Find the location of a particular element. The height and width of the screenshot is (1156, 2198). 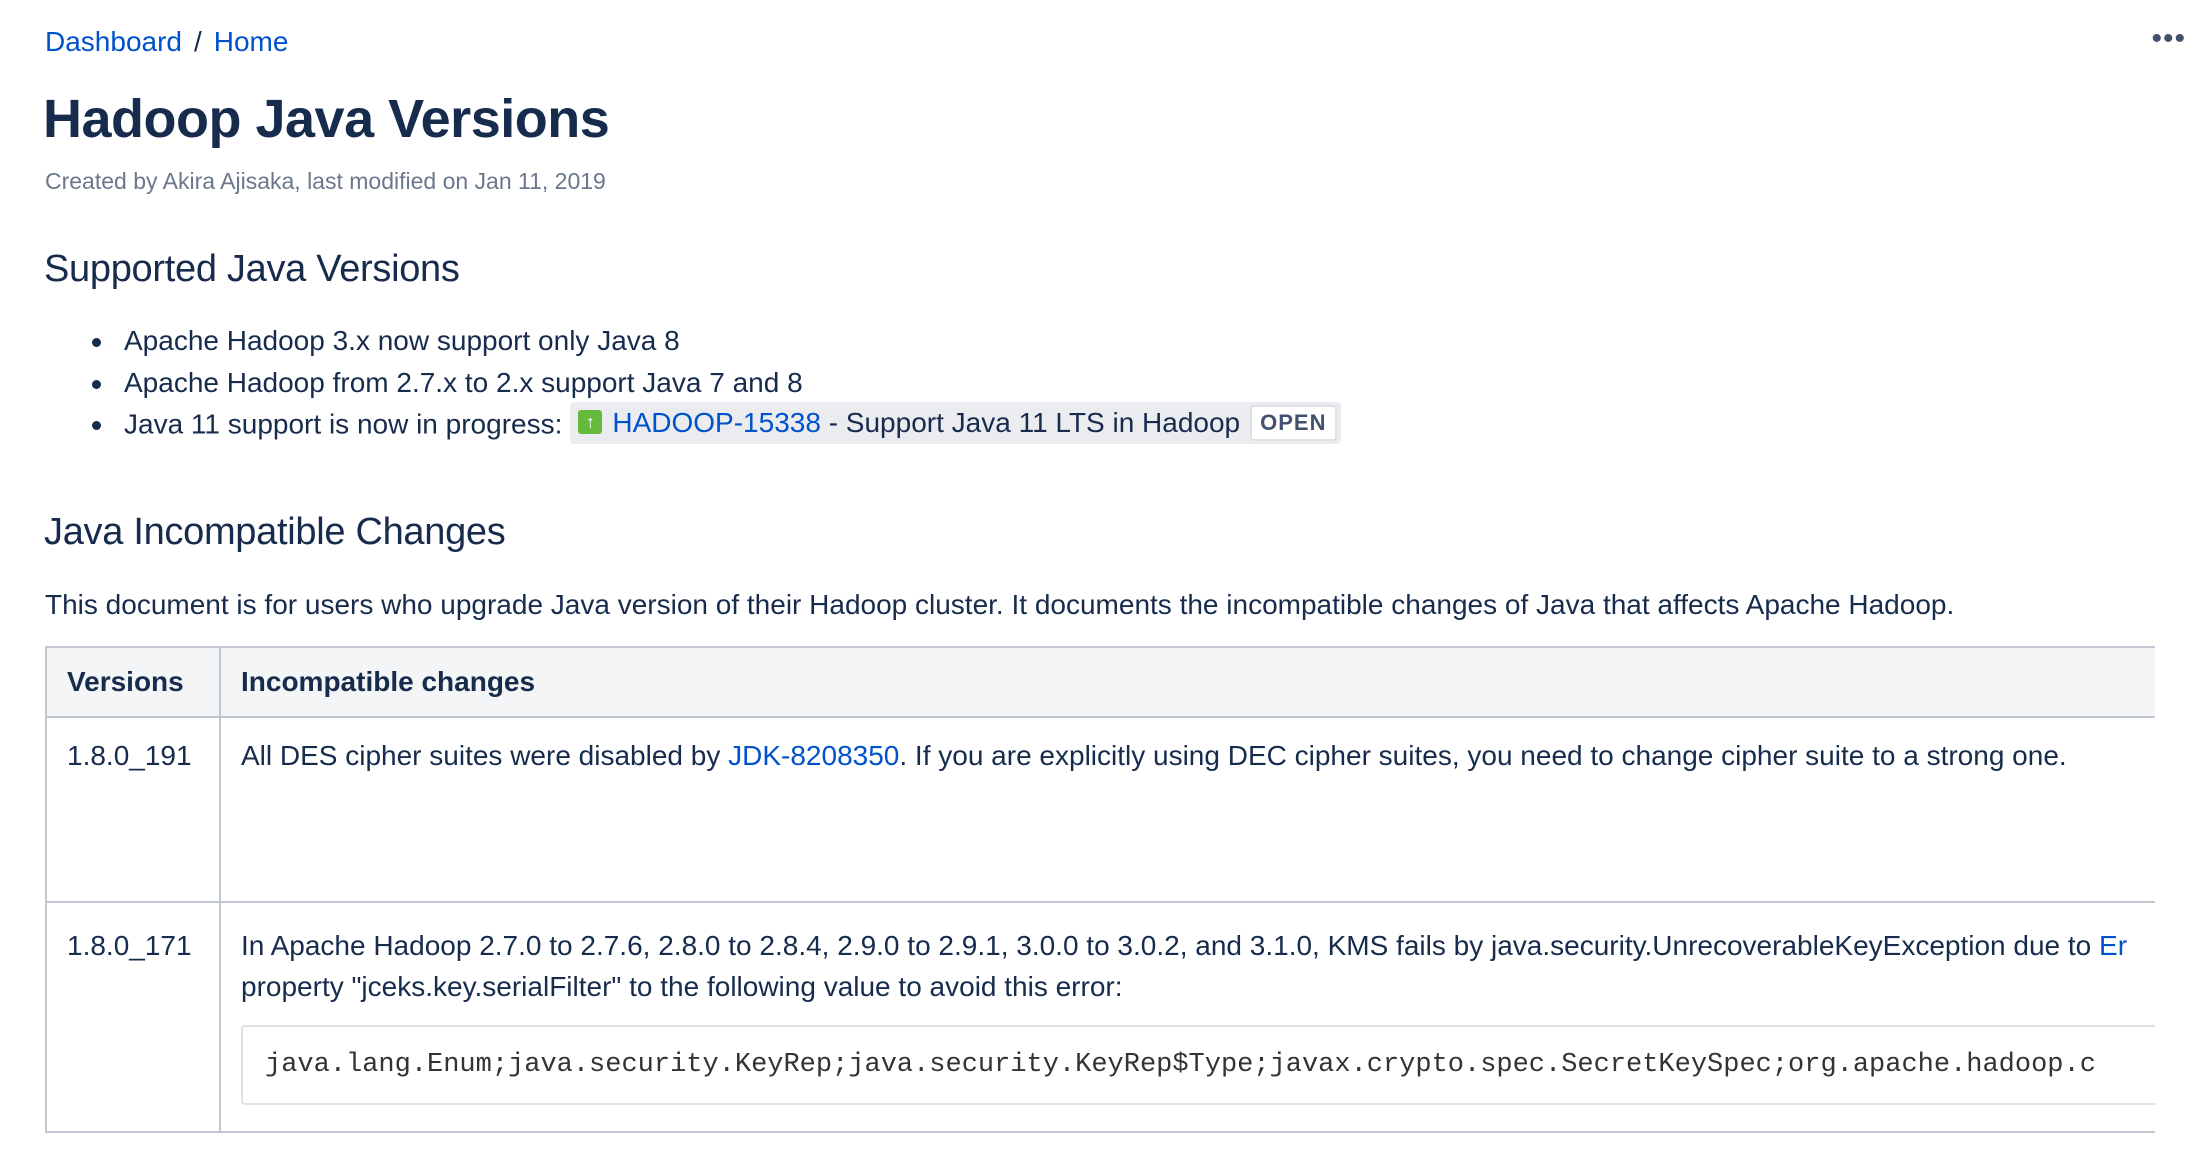

list-item-text: Java 11 support is now in progress: is located at coordinates (343, 424).